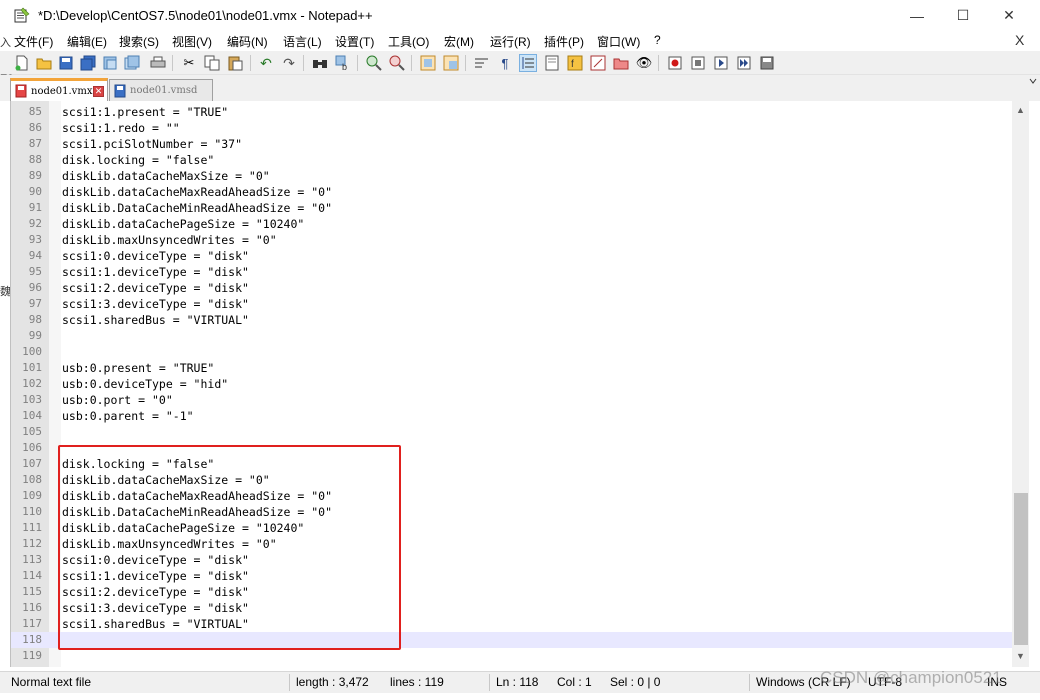  I want to click on tab-close-icon: ✕, so click(98, 91).